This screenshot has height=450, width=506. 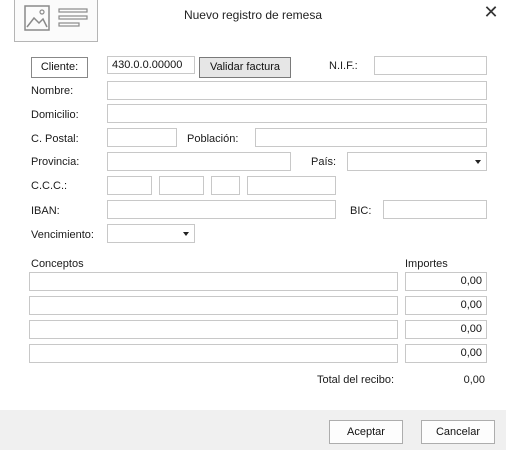 I want to click on accept-button: Aceptar, so click(x=366, y=432).